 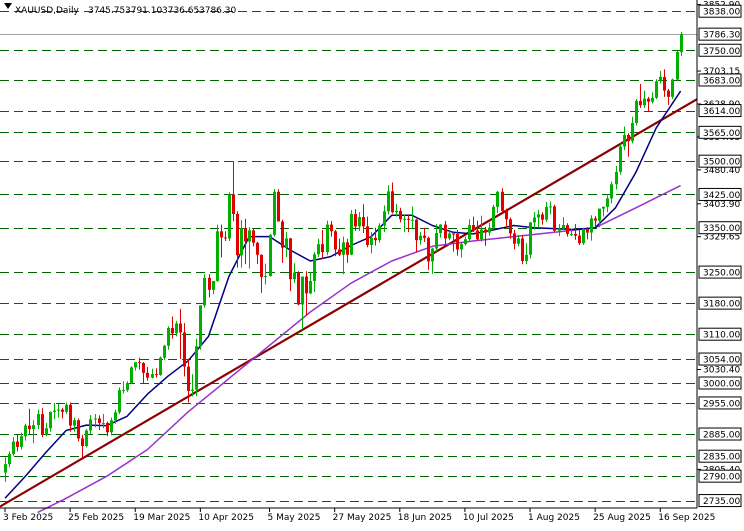 What do you see at coordinates (96, 518) in the screenshot?
I see `date-tick-label: 25 Feb 2025` at bounding box center [96, 518].